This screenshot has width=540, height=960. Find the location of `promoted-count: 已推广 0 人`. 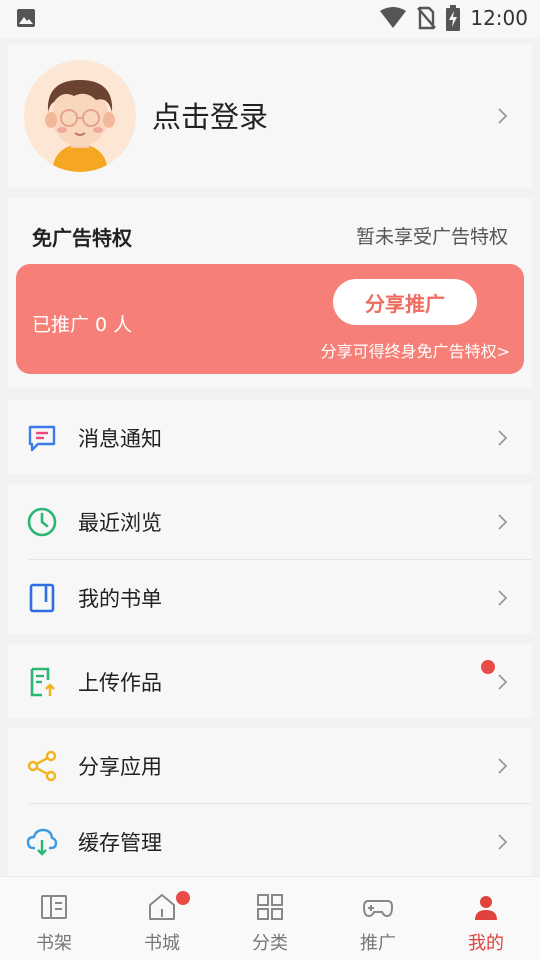

promoted-count: 已推广 0 人 is located at coordinates (82, 325).